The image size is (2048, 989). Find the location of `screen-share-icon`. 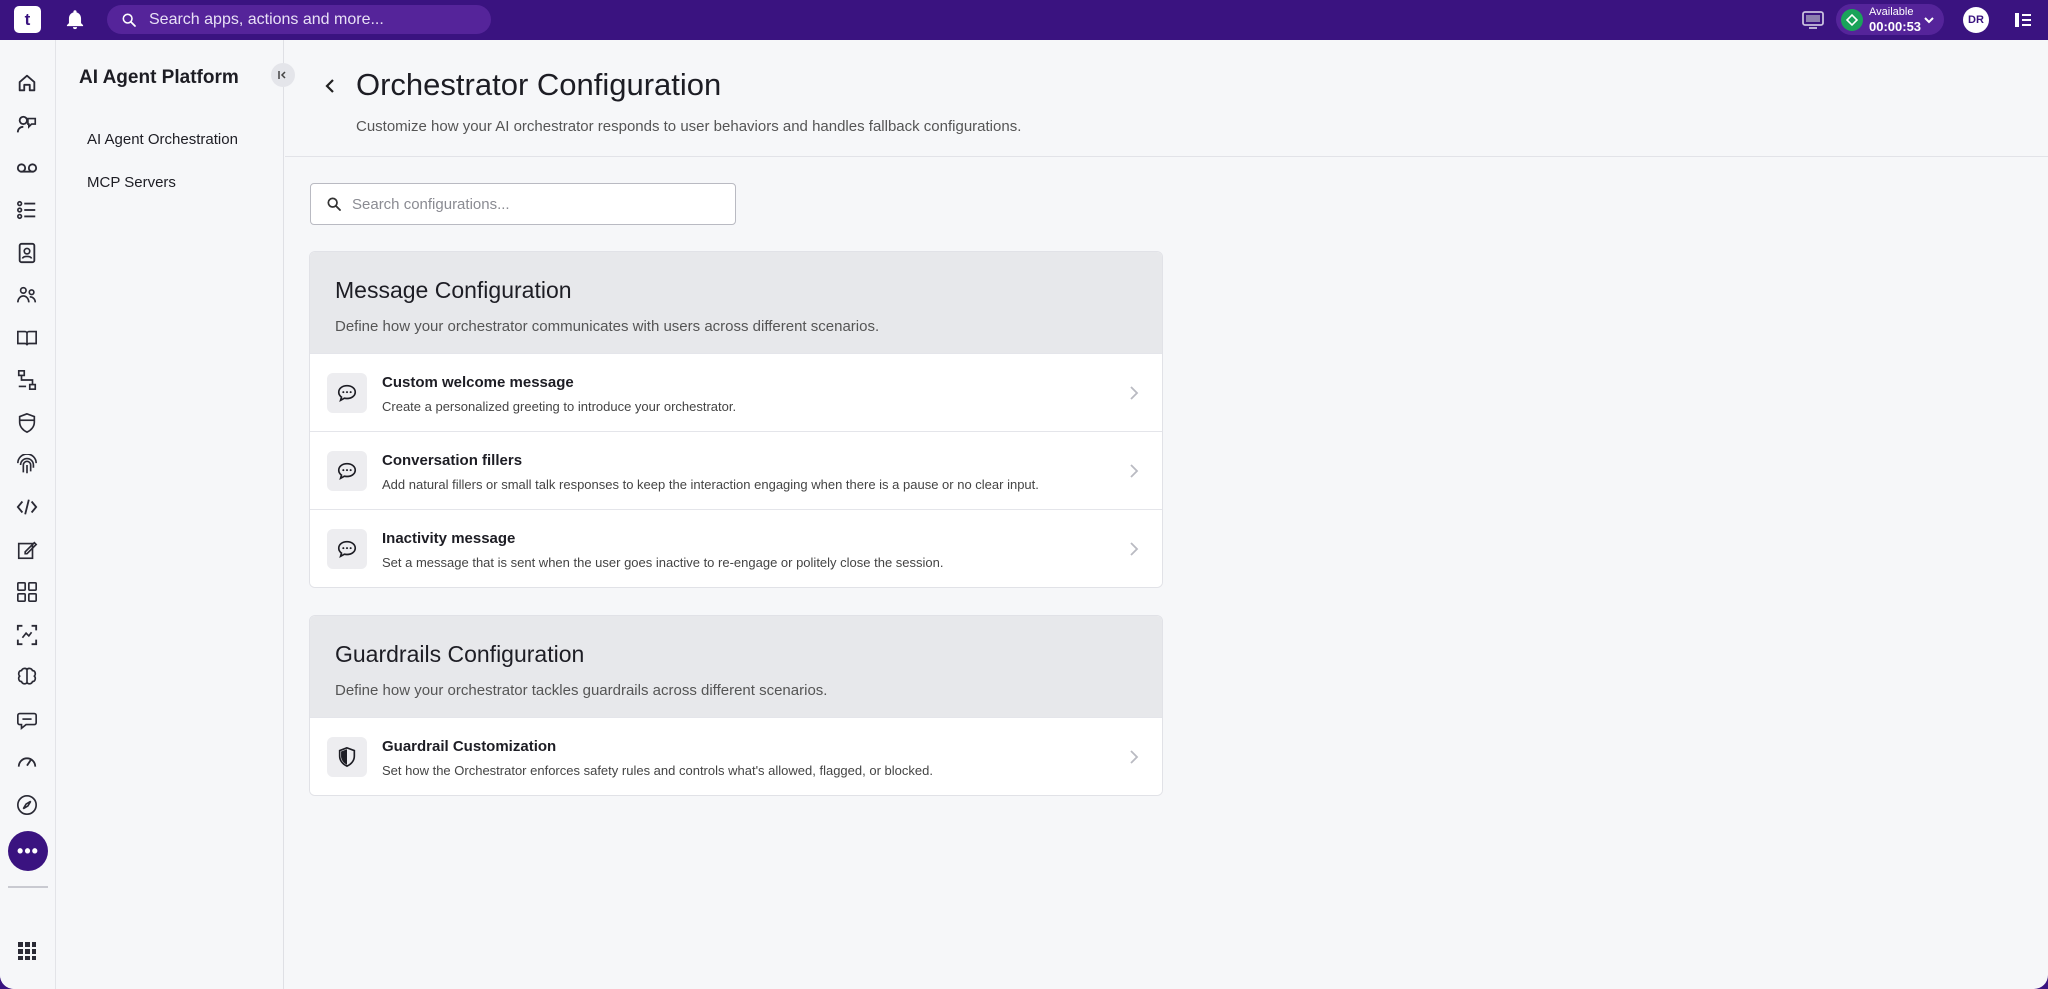

screen-share-icon is located at coordinates (1813, 20).